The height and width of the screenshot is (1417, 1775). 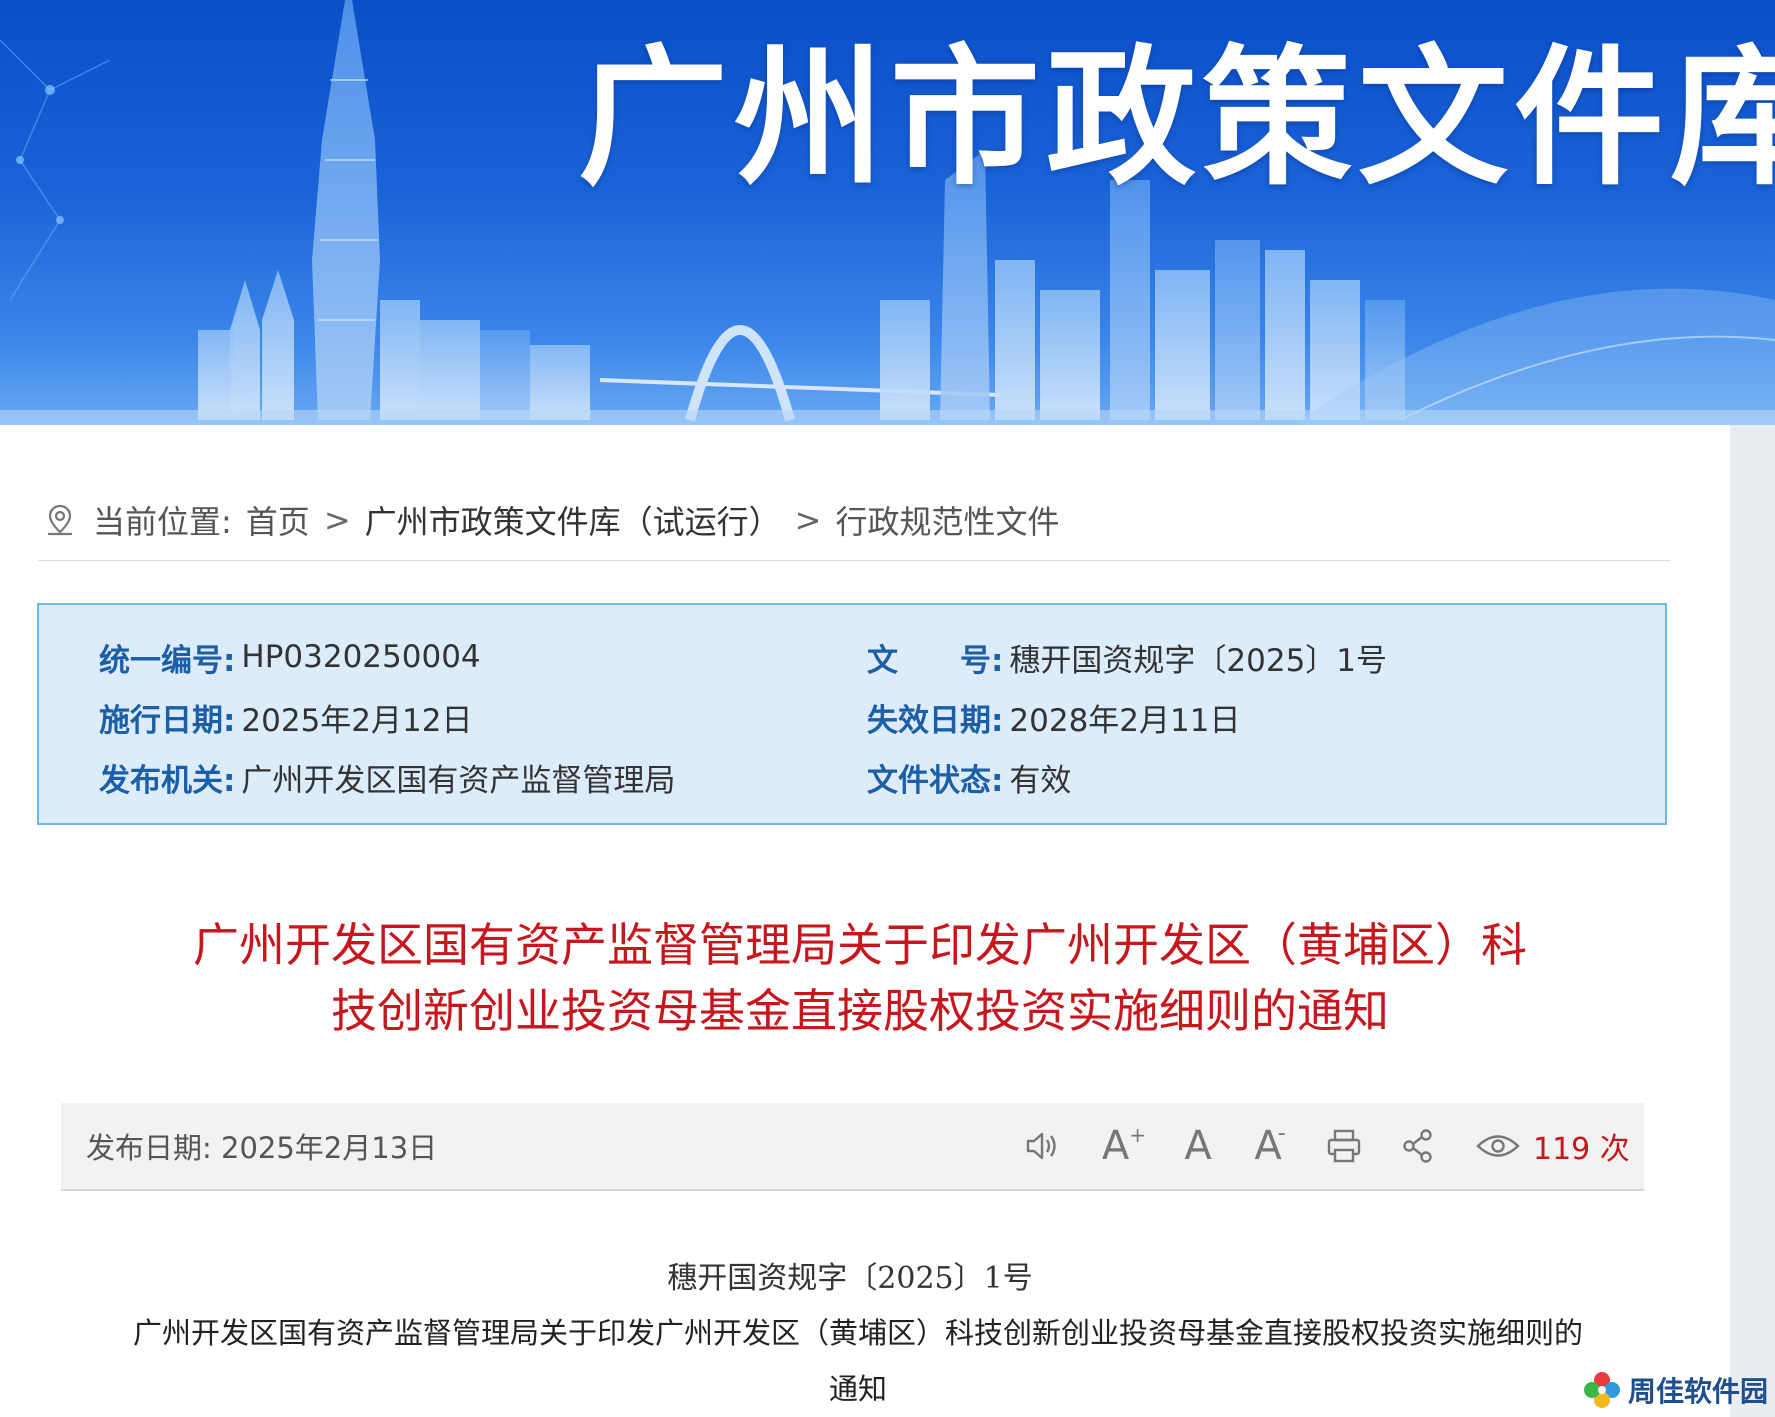 I want to click on document-title-line-2: 技创新创业投资母基金直接股权投资实施细则的通知, so click(x=860, y=1011).